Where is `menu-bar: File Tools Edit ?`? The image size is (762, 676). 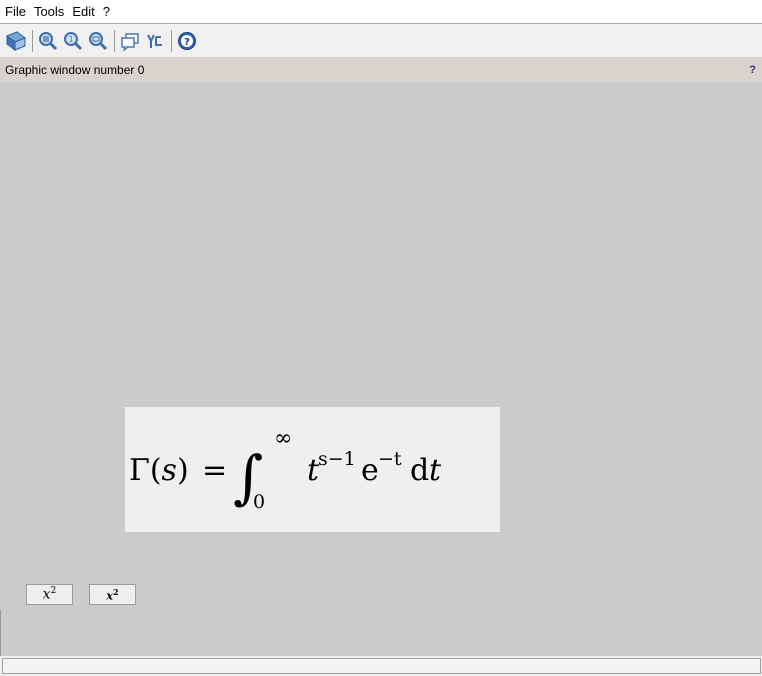
menu-bar: File Tools Edit ? is located at coordinates (381, 12).